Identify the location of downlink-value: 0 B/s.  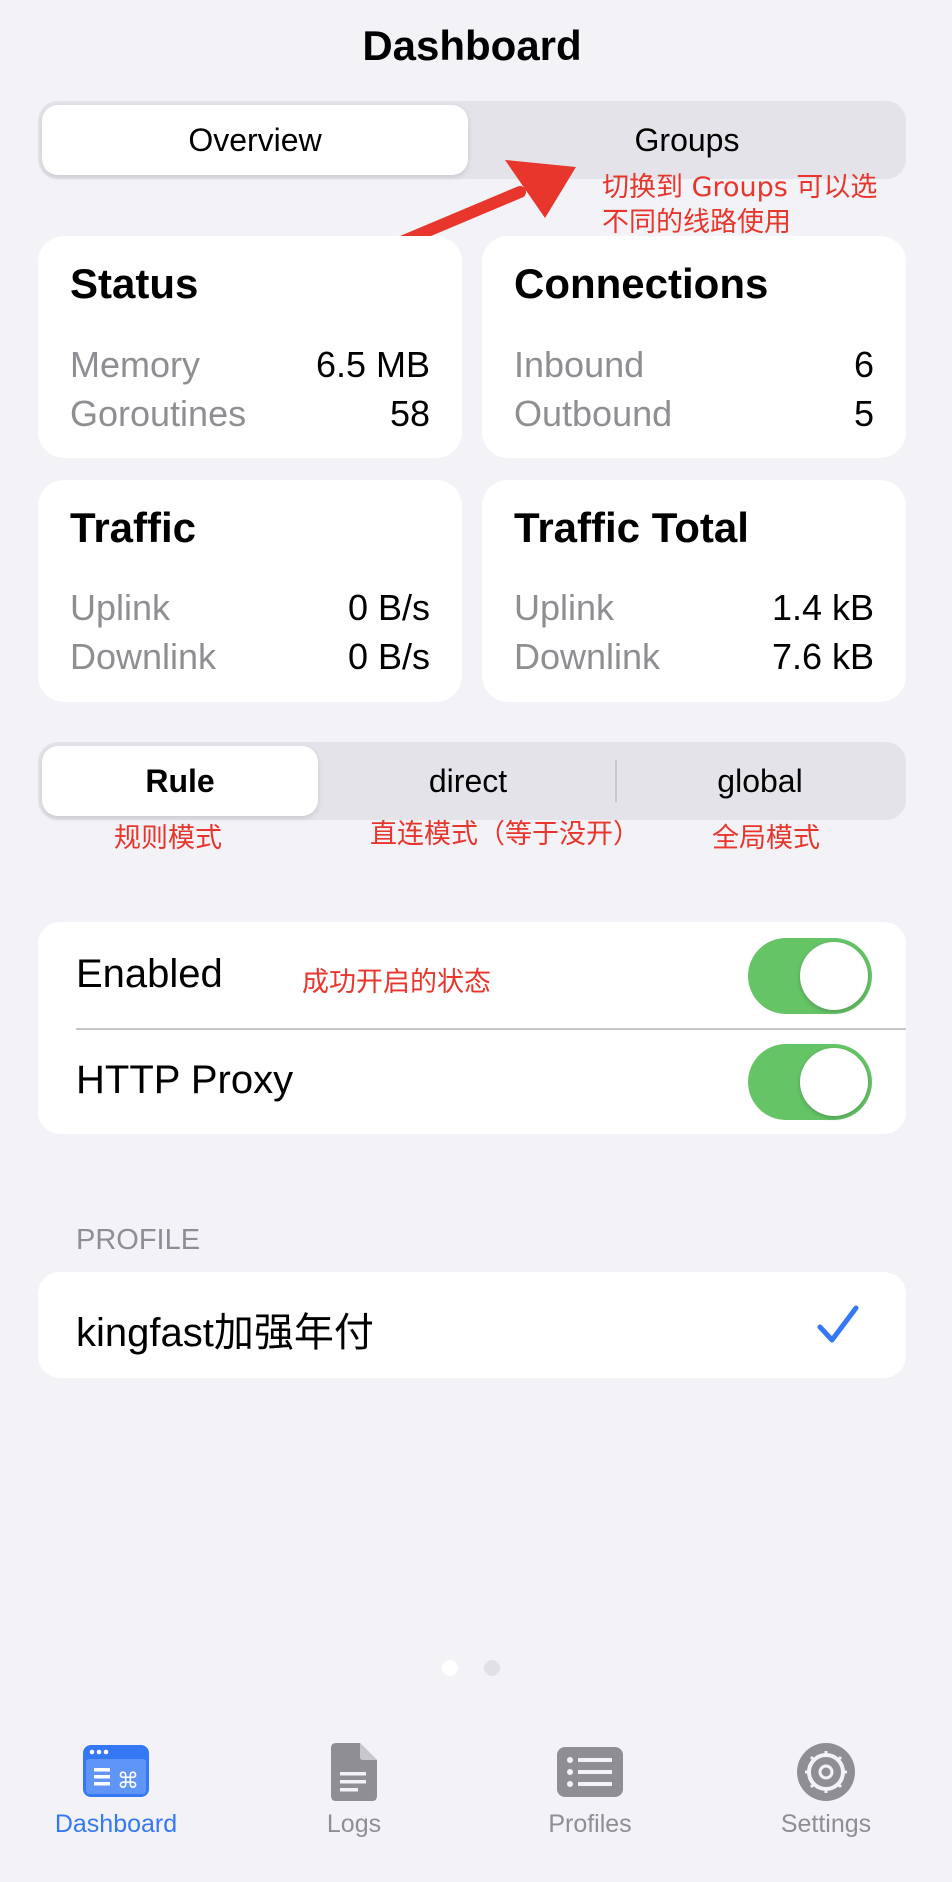
(388, 656).